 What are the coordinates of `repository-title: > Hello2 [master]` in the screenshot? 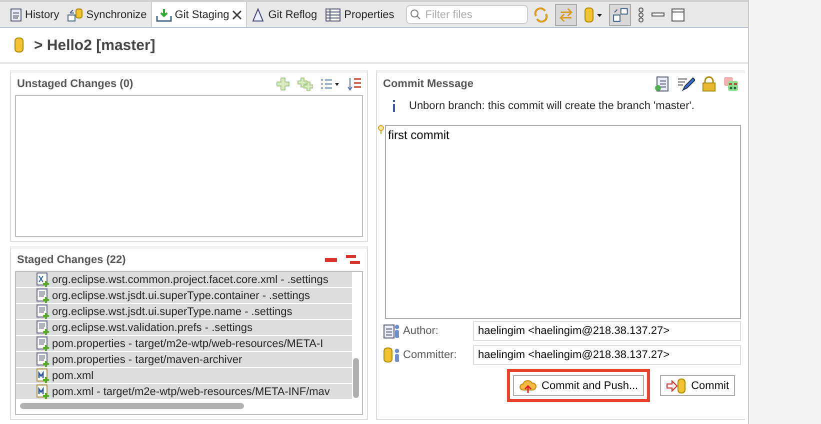 It's located at (95, 45).